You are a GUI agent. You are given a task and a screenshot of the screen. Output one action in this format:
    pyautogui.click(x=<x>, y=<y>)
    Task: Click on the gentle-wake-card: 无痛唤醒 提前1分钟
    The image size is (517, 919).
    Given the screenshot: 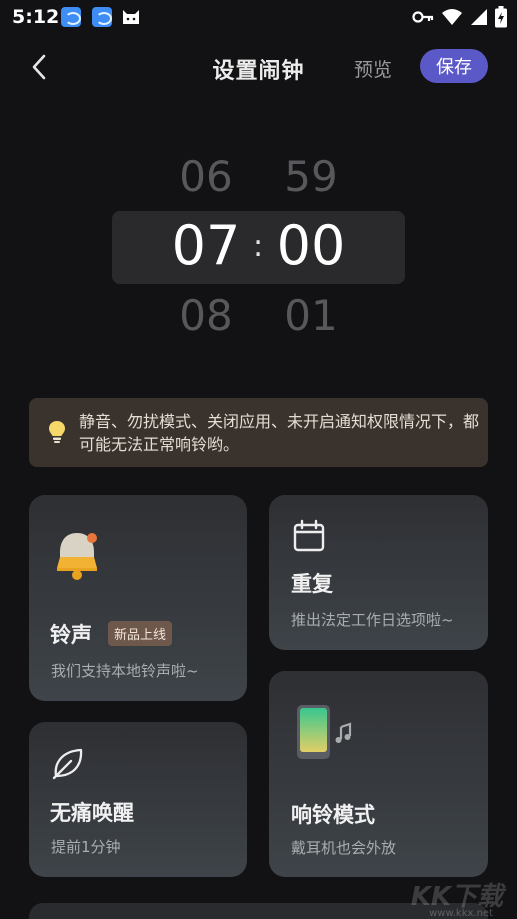 What is the action you would take?
    pyautogui.click(x=138, y=799)
    